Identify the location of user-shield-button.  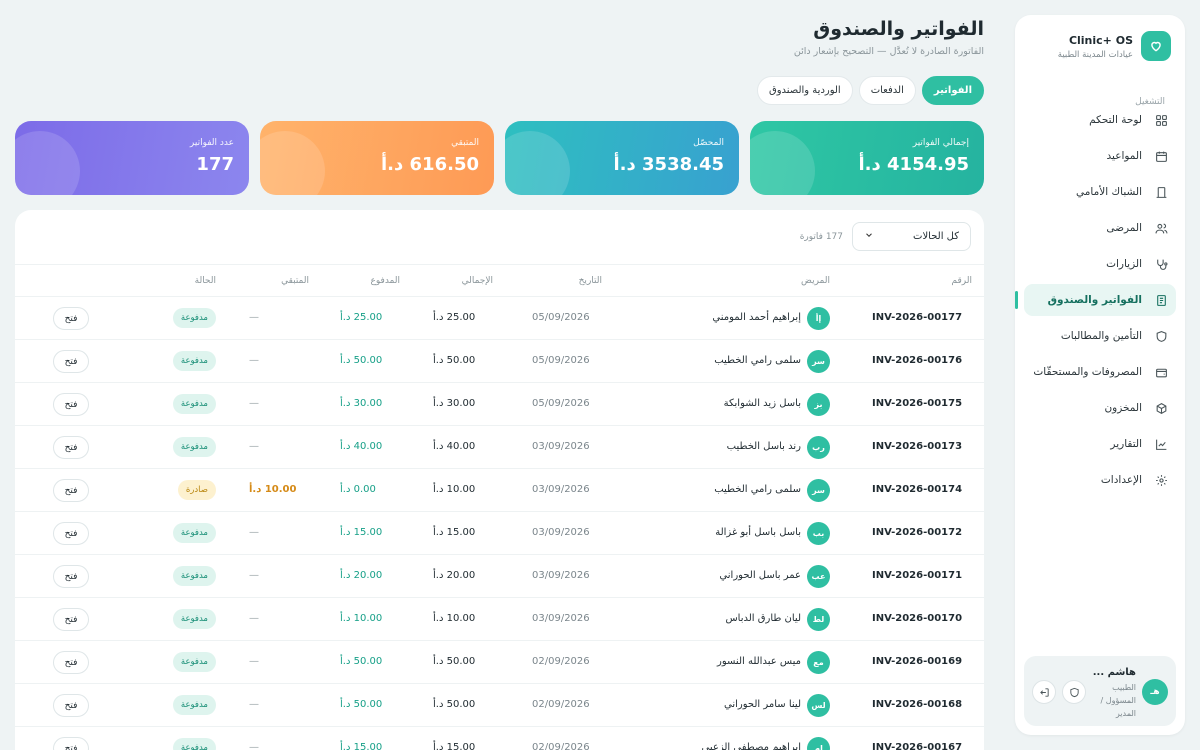
(1074, 692).